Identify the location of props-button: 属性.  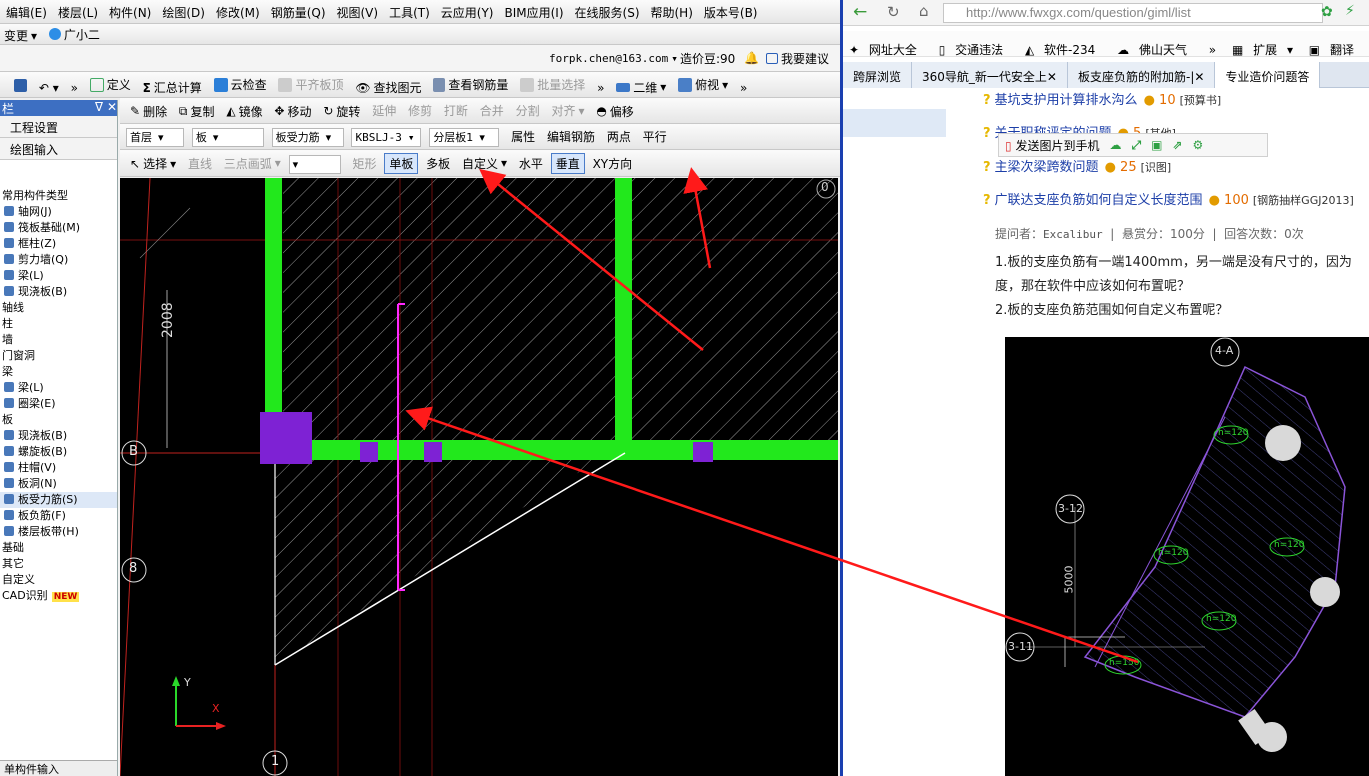
(523, 136).